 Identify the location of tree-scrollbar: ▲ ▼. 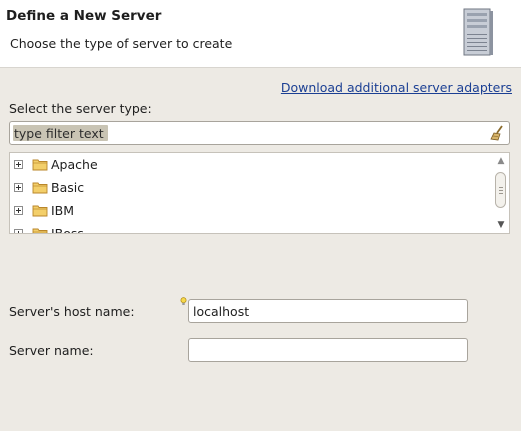
(501, 193).